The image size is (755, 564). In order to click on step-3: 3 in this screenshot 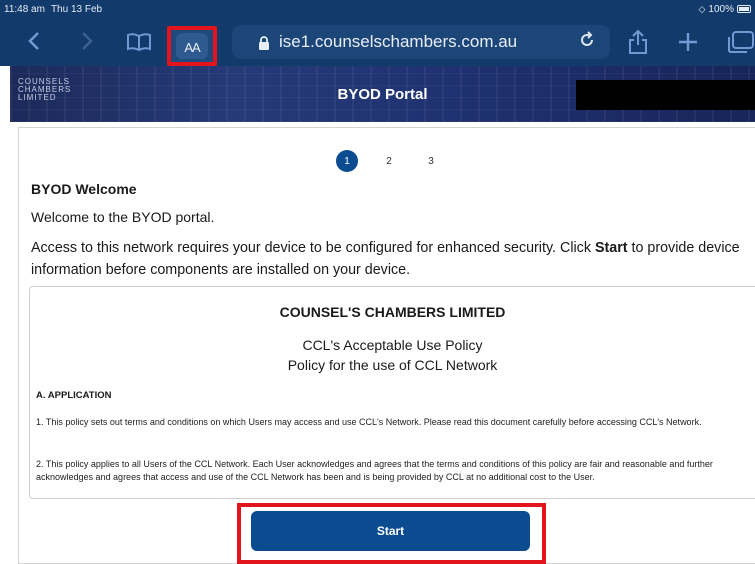, I will do `click(431, 161)`.